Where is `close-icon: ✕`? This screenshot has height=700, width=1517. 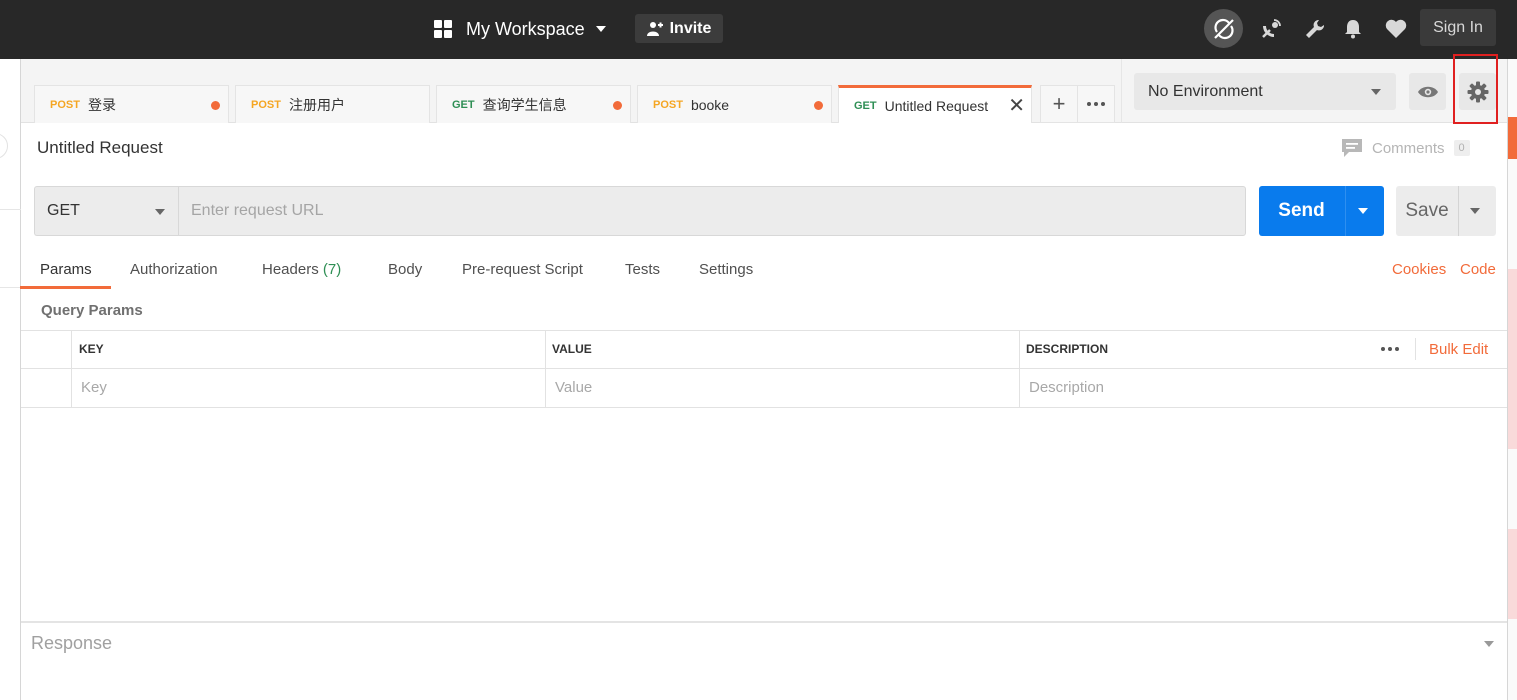
close-icon: ✕ is located at coordinates (1016, 106).